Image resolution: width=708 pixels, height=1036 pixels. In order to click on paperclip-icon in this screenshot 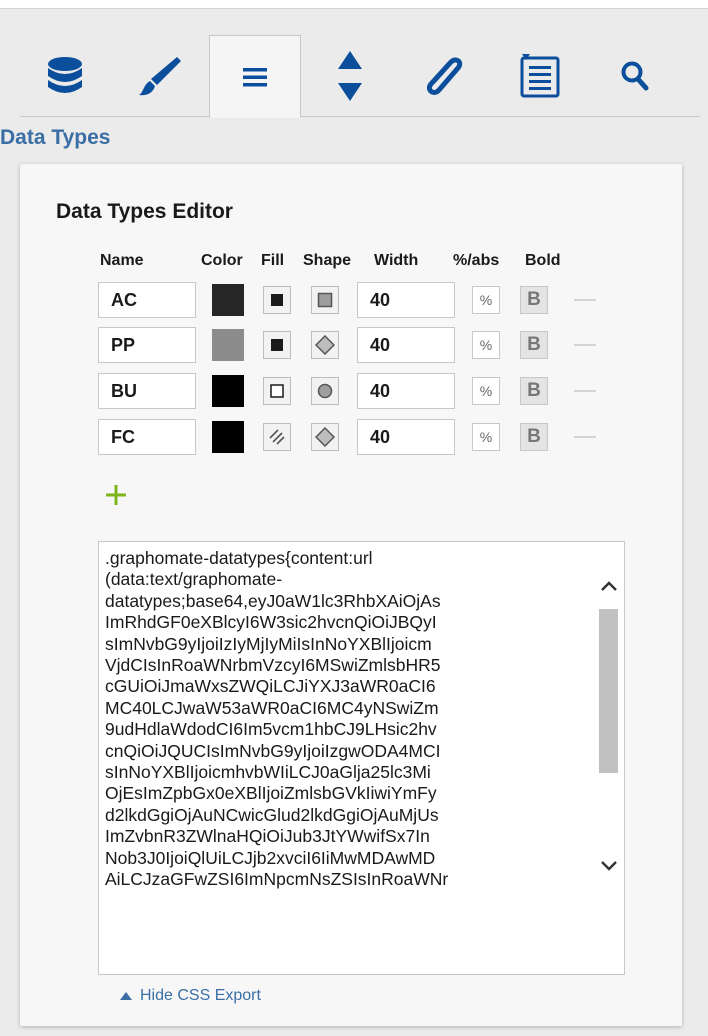, I will do `click(444, 76)`.